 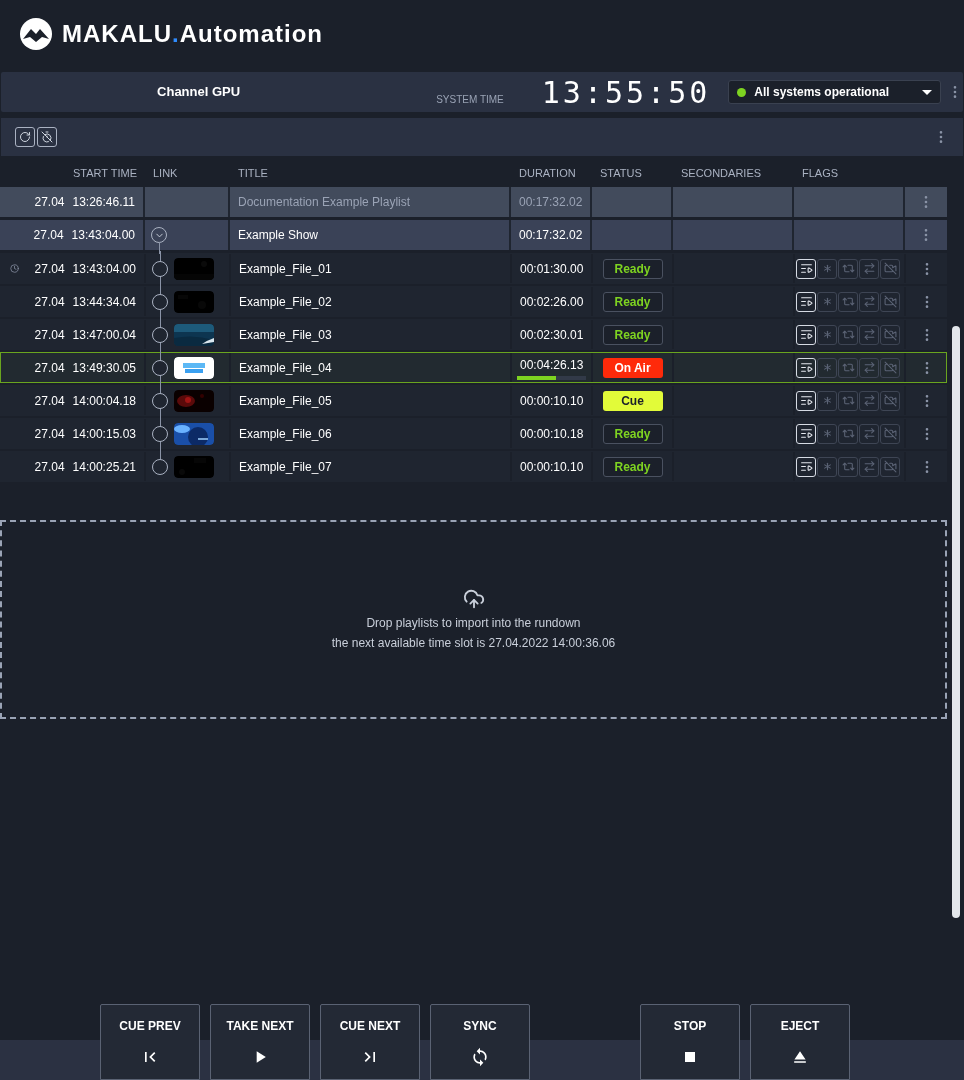 What do you see at coordinates (371, 466) in the screenshot?
I see `title-cell: Example_File_07` at bounding box center [371, 466].